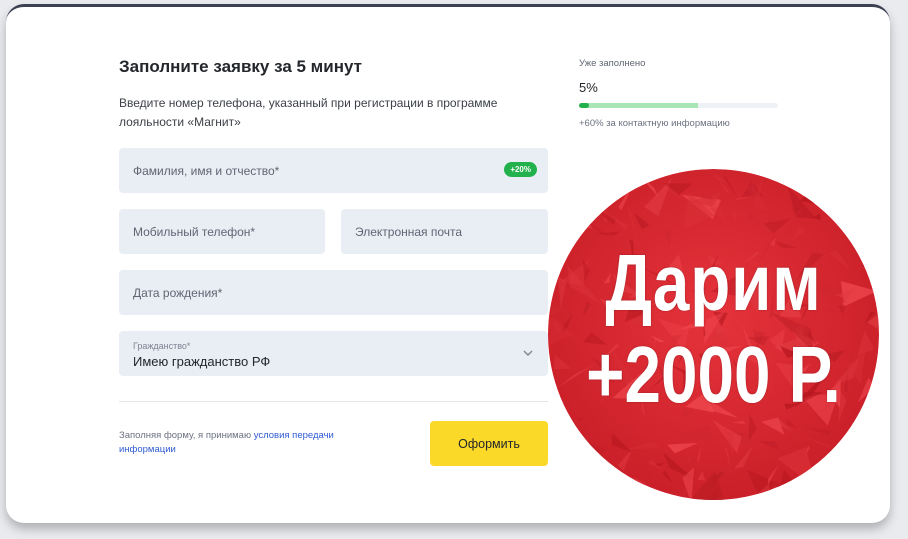 The width and height of the screenshot is (908, 539). Describe the element at coordinates (654, 123) in the screenshot. I see `progress-note: +60% за контактную информацию` at that location.